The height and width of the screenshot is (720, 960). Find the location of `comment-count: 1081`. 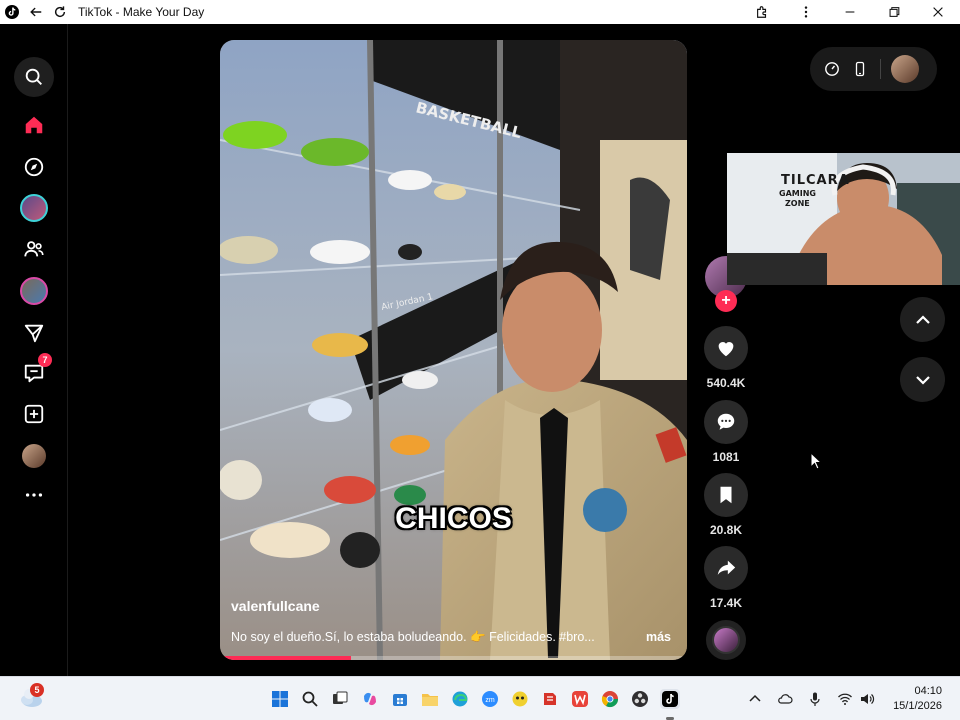

comment-count: 1081 is located at coordinates (726, 457).